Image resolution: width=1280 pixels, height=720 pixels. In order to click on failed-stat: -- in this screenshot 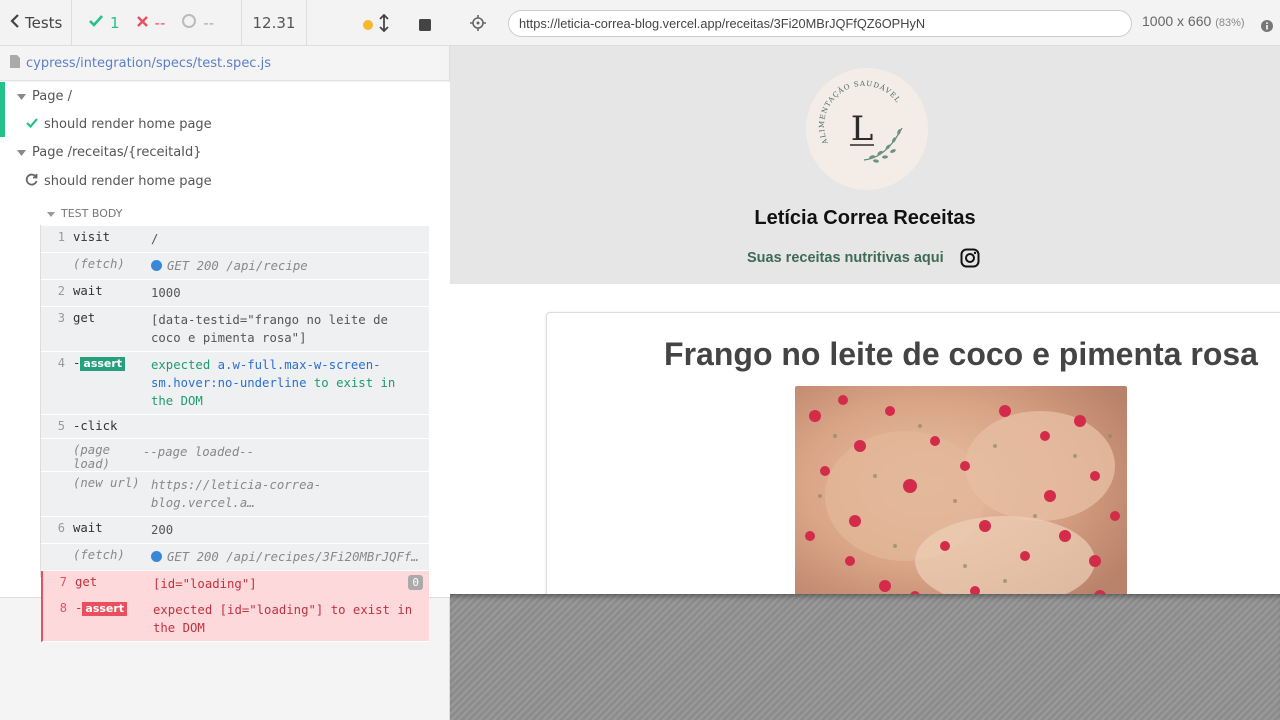, I will do `click(143, 22)`.